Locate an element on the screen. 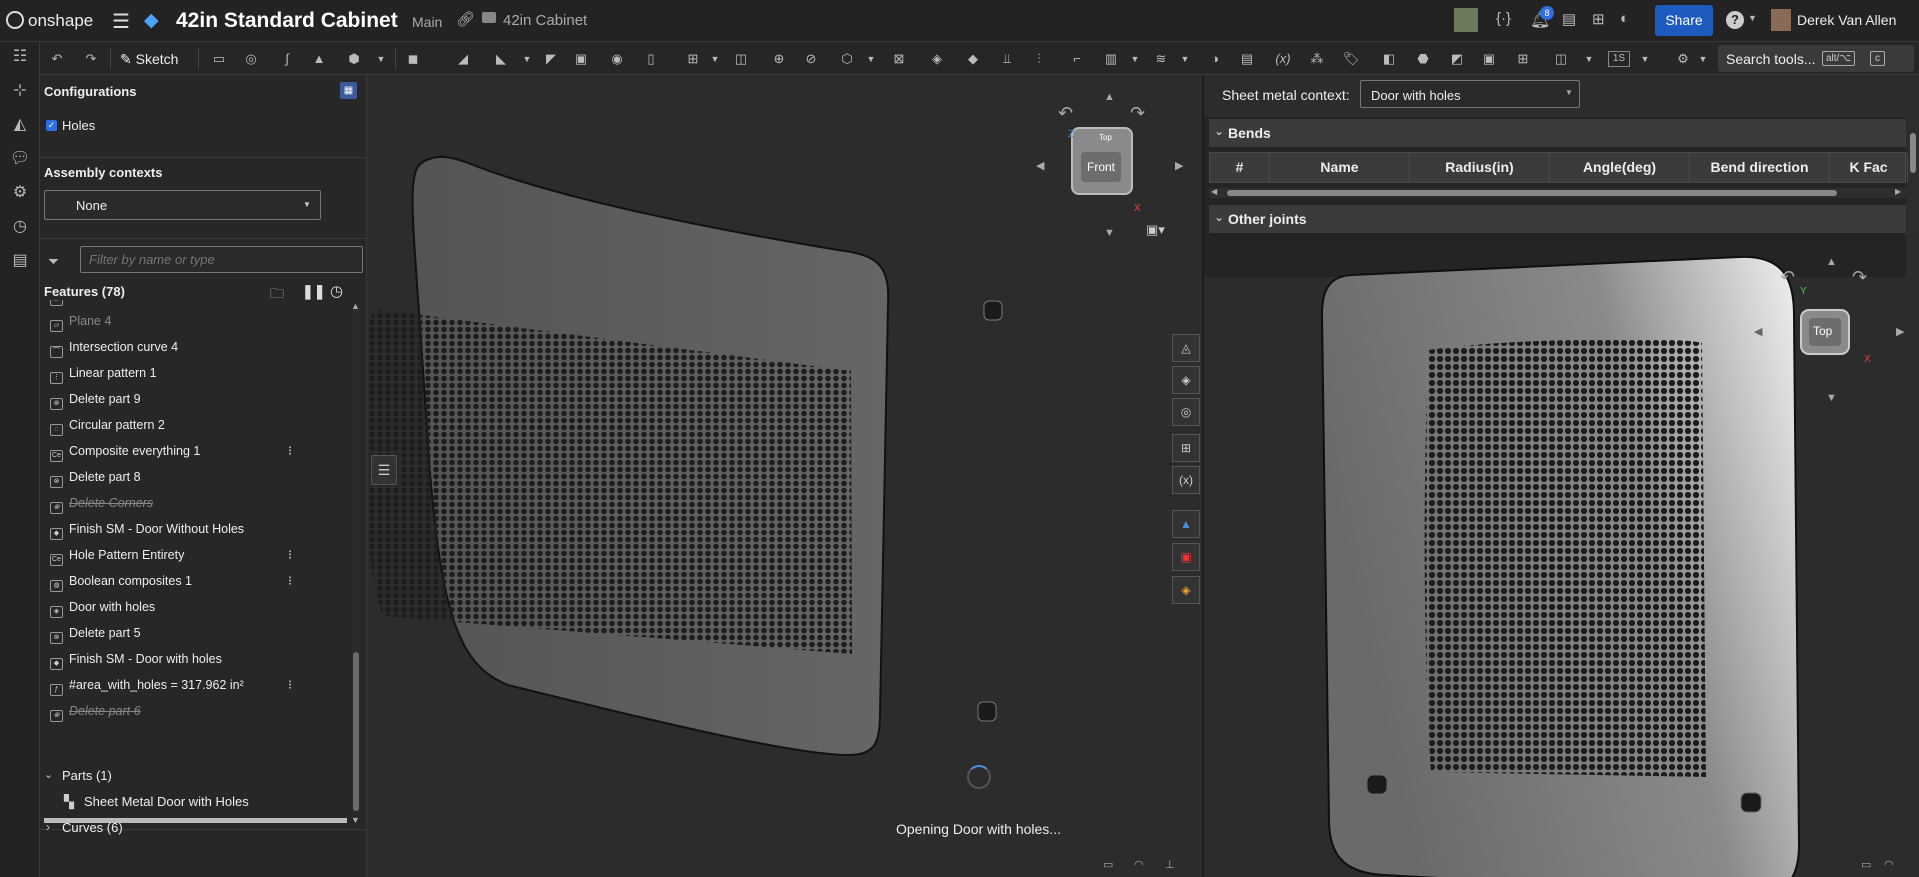 This screenshot has height=877, width=1919. sheet-metal-tool-icon: ◈ is located at coordinates (937, 59).